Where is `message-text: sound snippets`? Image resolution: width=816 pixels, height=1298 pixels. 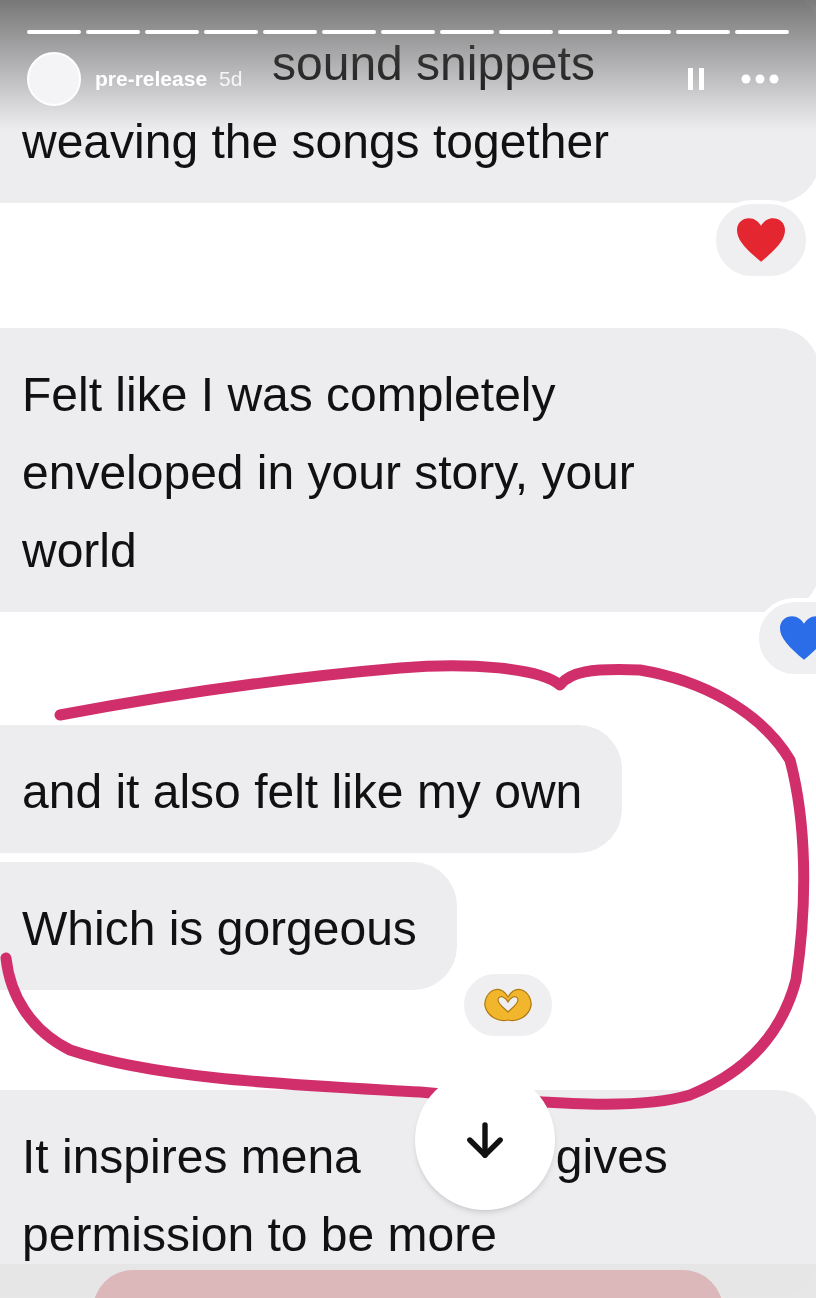
message-text: sound snippets is located at coordinates (433, 64).